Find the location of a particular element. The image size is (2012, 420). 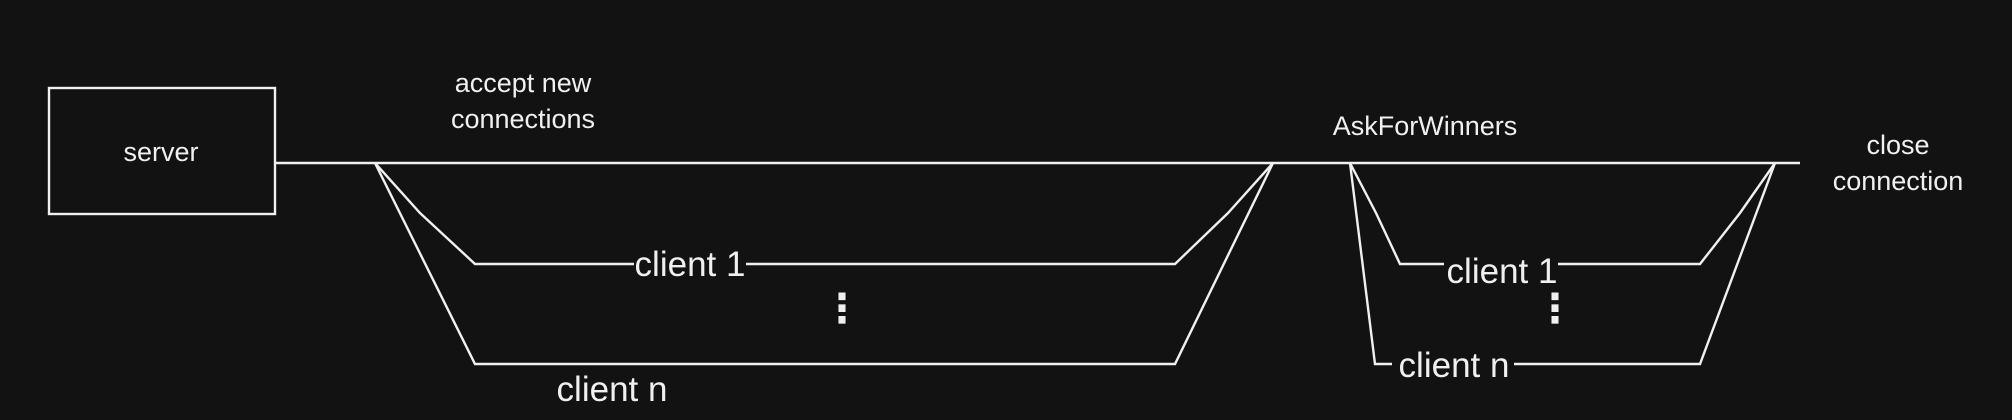

accept-client-1-label: client 1 is located at coordinates (690, 264).